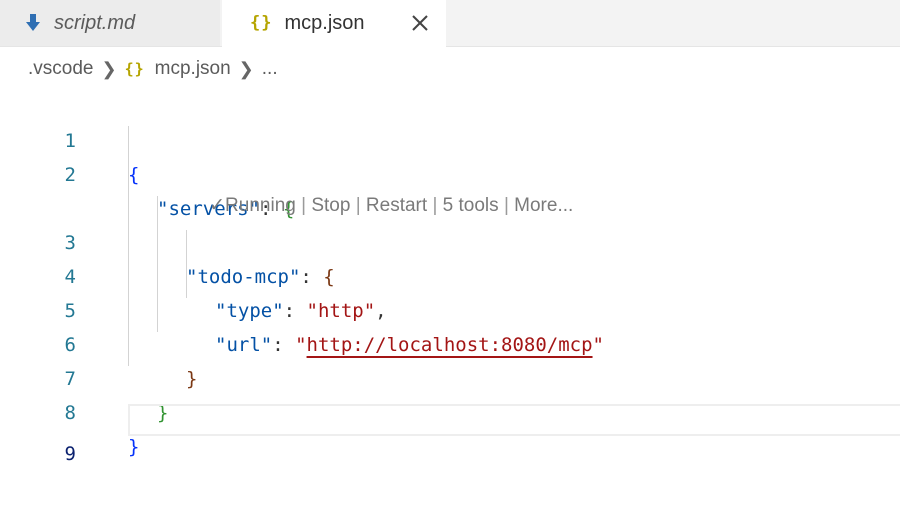 The width and height of the screenshot is (900, 505). What do you see at coordinates (450, 434) in the screenshot?
I see `code-line: 9` at bounding box center [450, 434].